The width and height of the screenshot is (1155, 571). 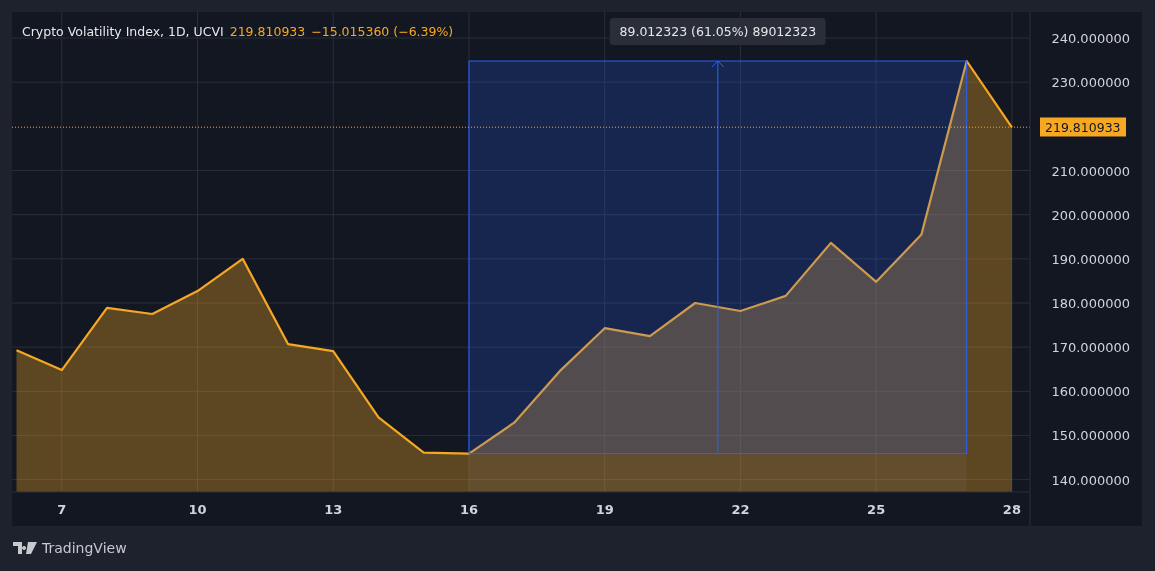 I want to click on price-axis-label: 140.000000, so click(x=1090, y=480).